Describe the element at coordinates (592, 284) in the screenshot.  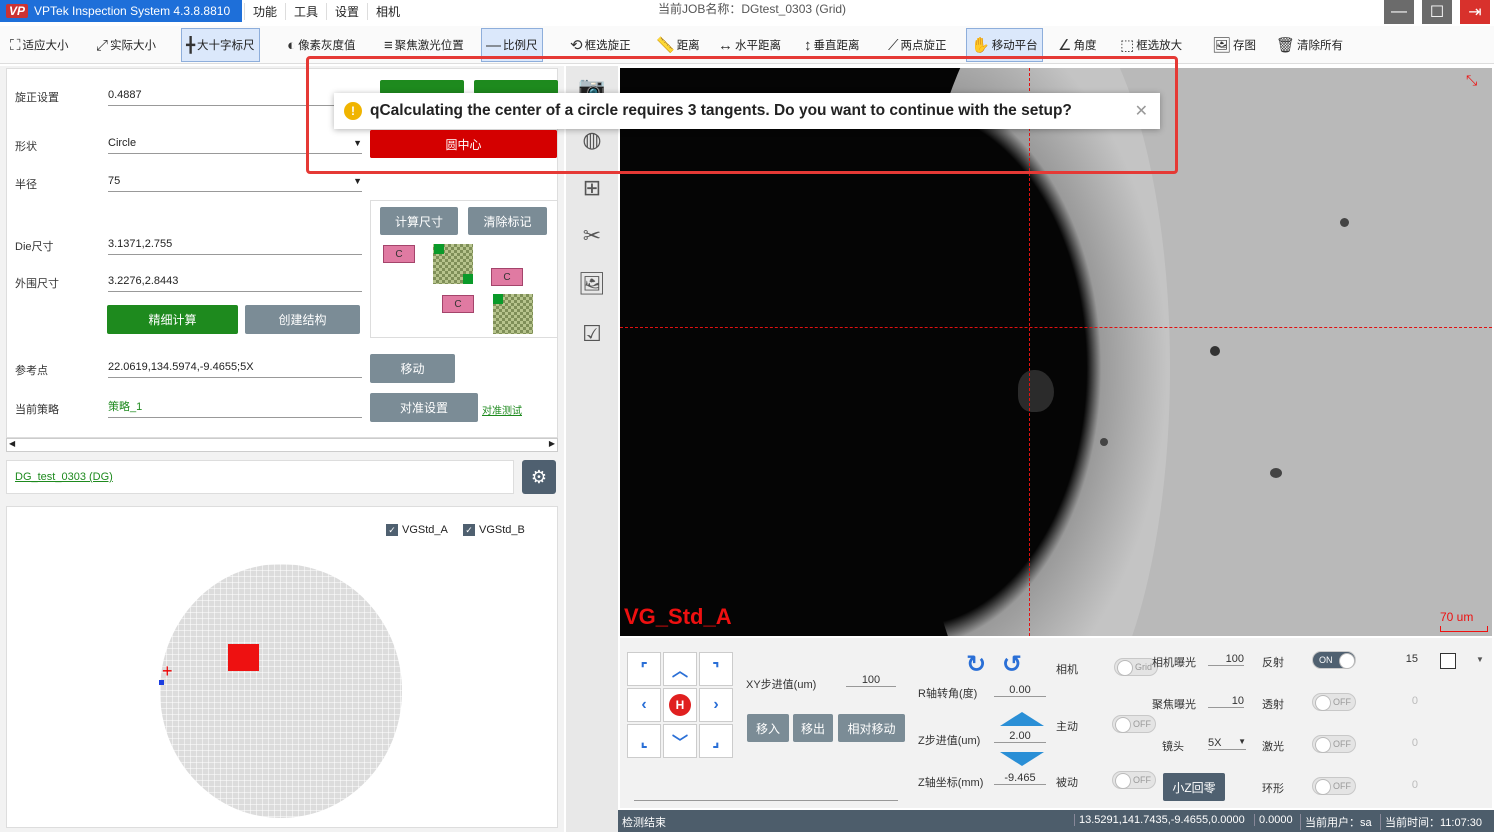
I see `image-gallery-icon: 🖼` at that location.